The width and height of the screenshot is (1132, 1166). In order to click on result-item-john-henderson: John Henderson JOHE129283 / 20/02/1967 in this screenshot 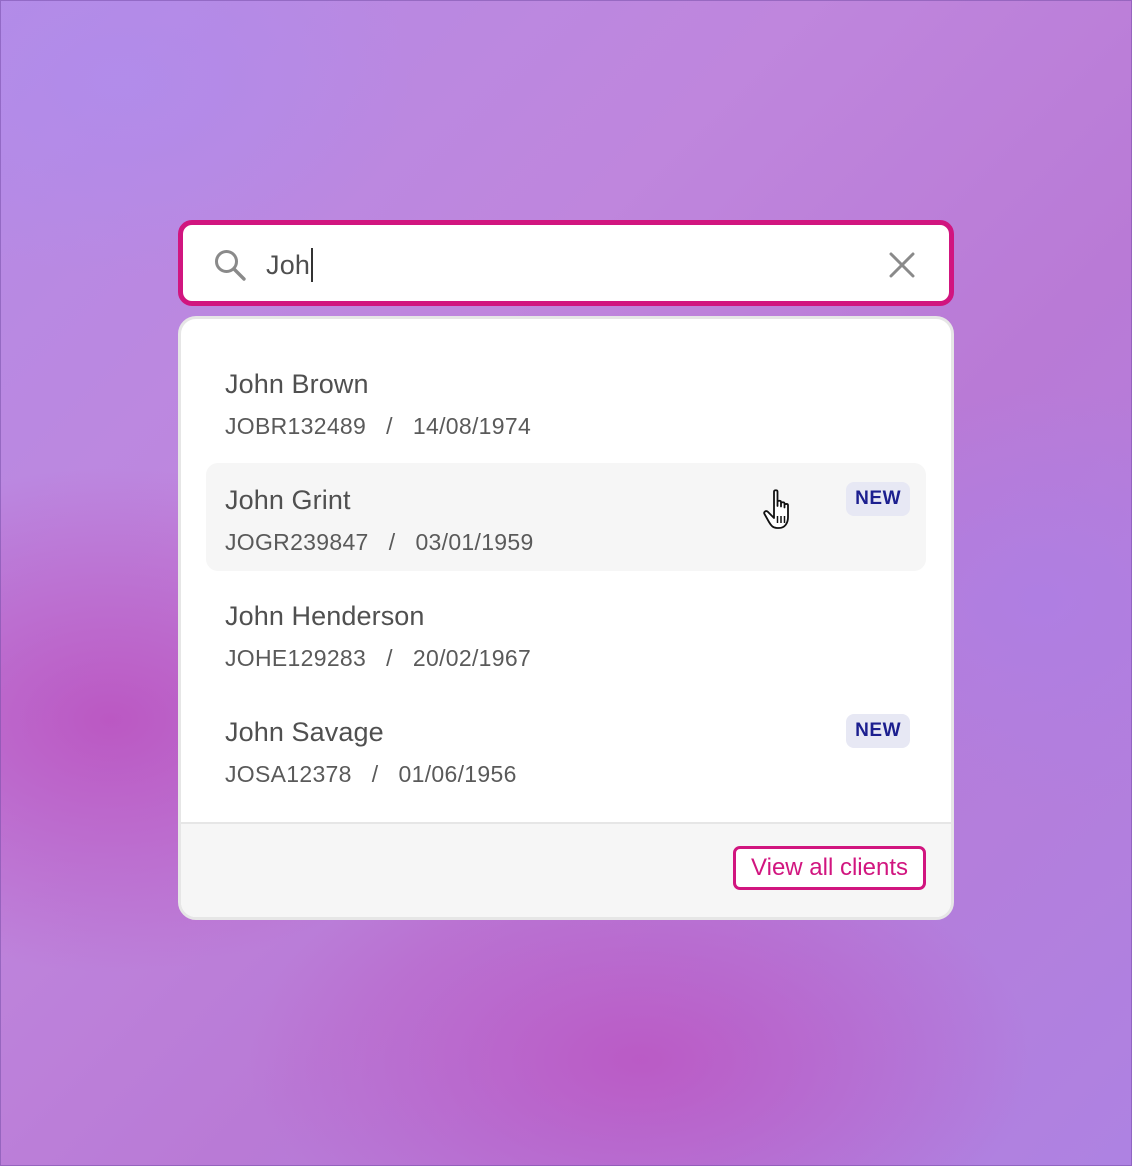, I will do `click(566, 633)`.